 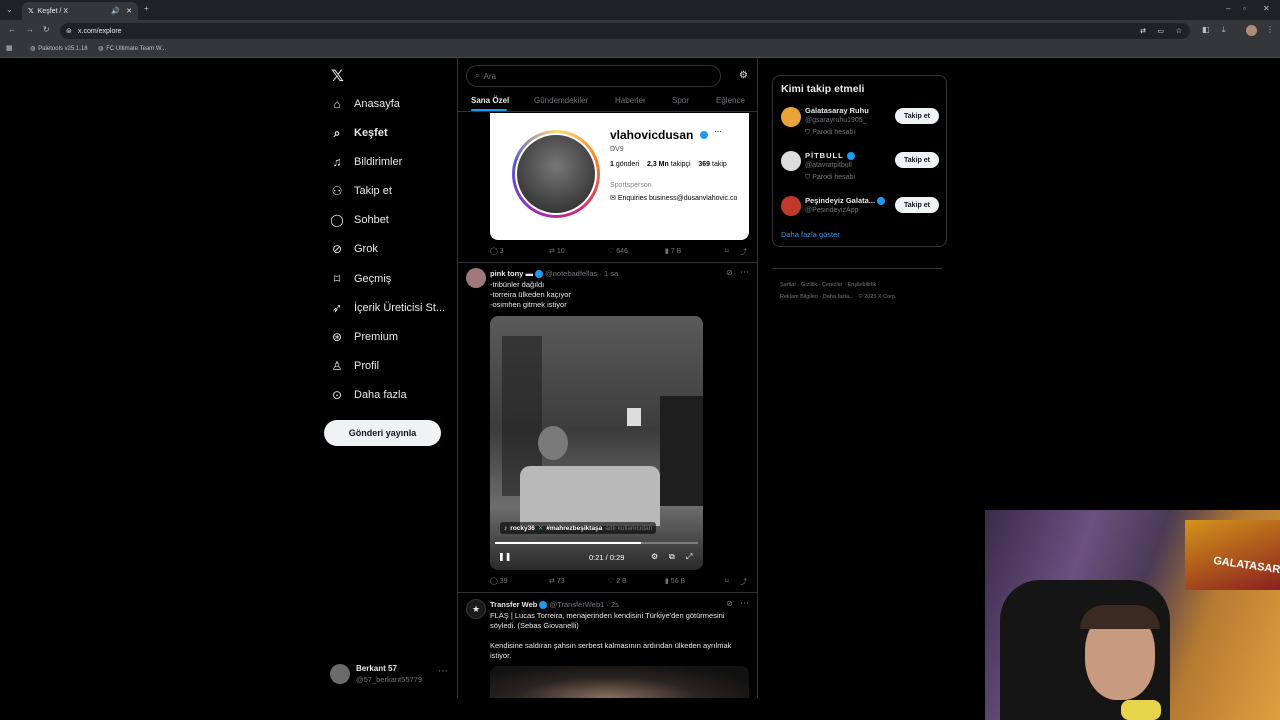 I want to click on video-progress-fill, so click(x=568, y=543).